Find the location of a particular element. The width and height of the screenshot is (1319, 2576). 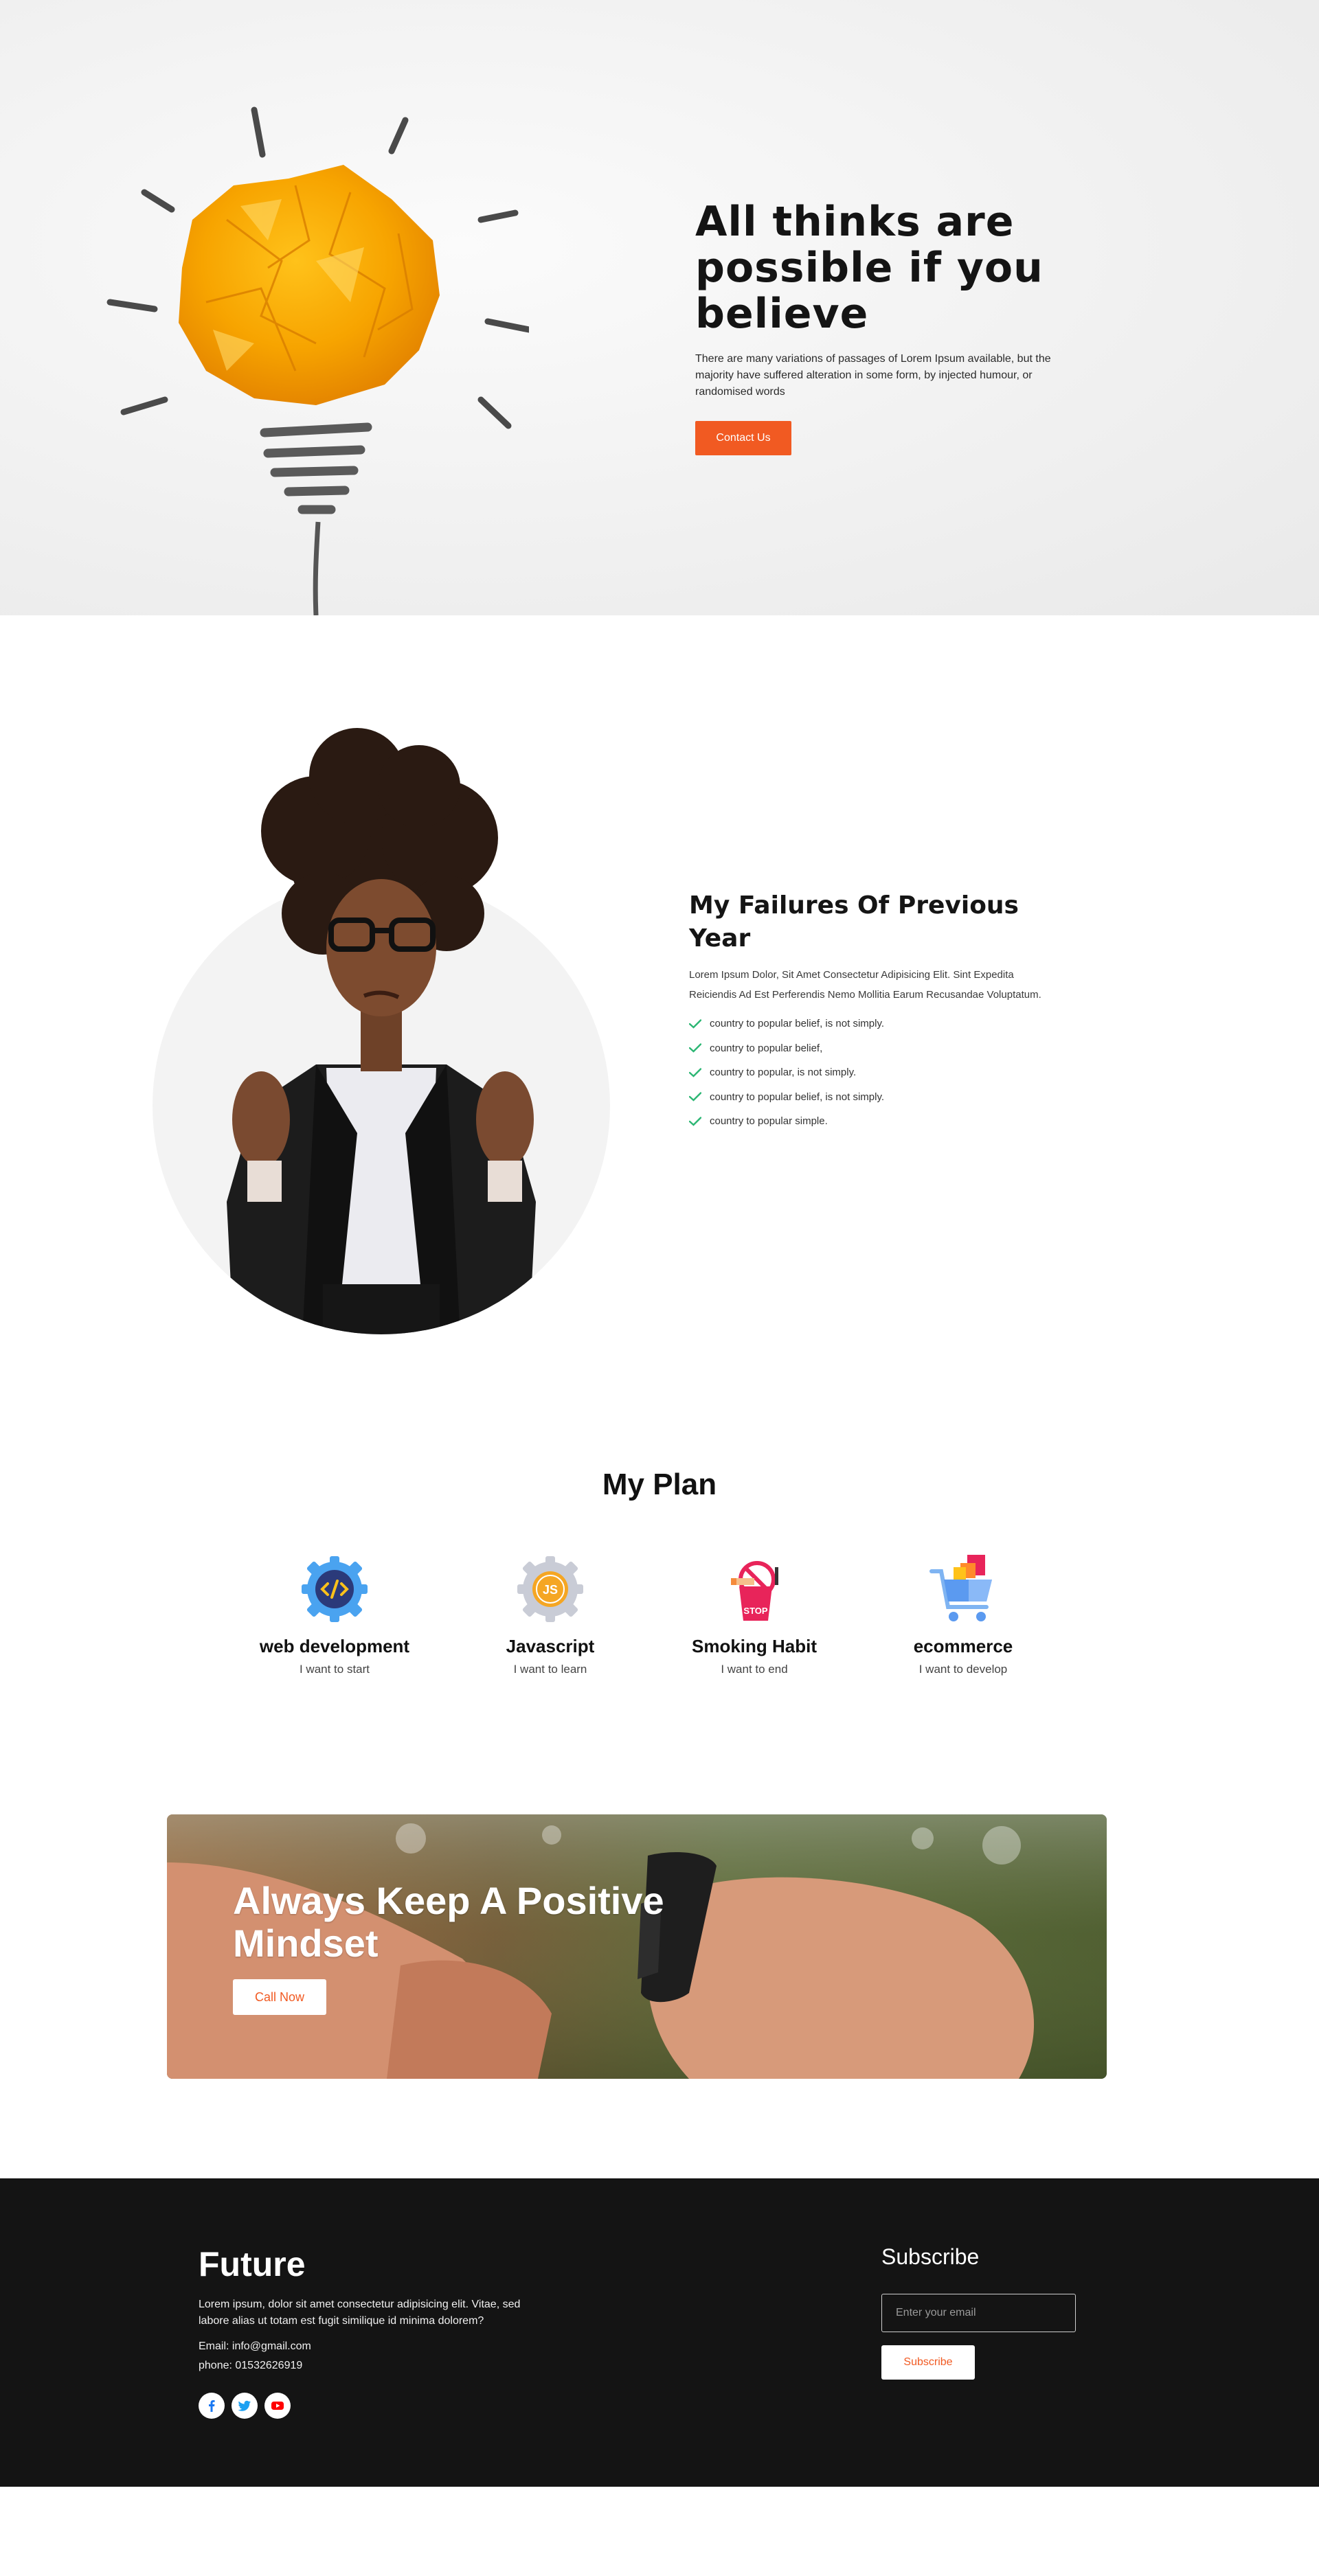

js-icon-label: JS is located at coordinates (551, 1590).